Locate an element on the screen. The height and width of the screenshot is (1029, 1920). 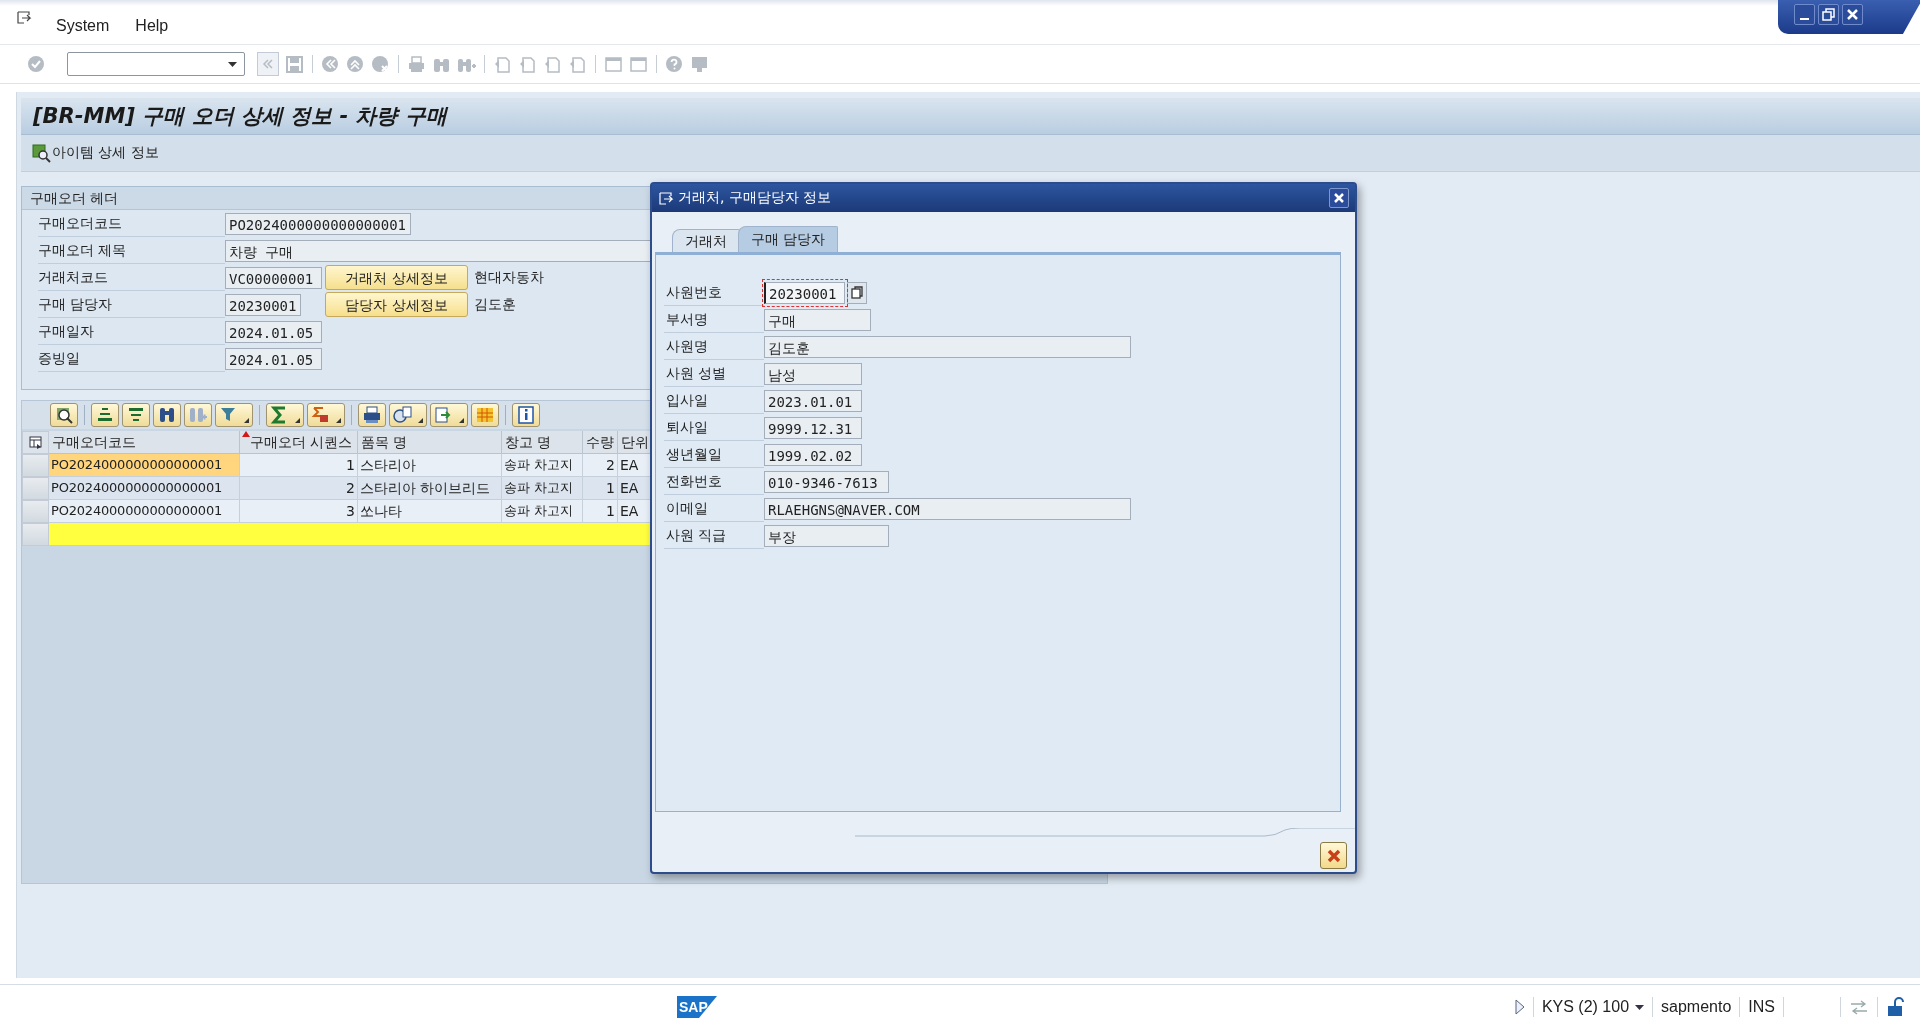
value-help-button is located at coordinates (857, 292).